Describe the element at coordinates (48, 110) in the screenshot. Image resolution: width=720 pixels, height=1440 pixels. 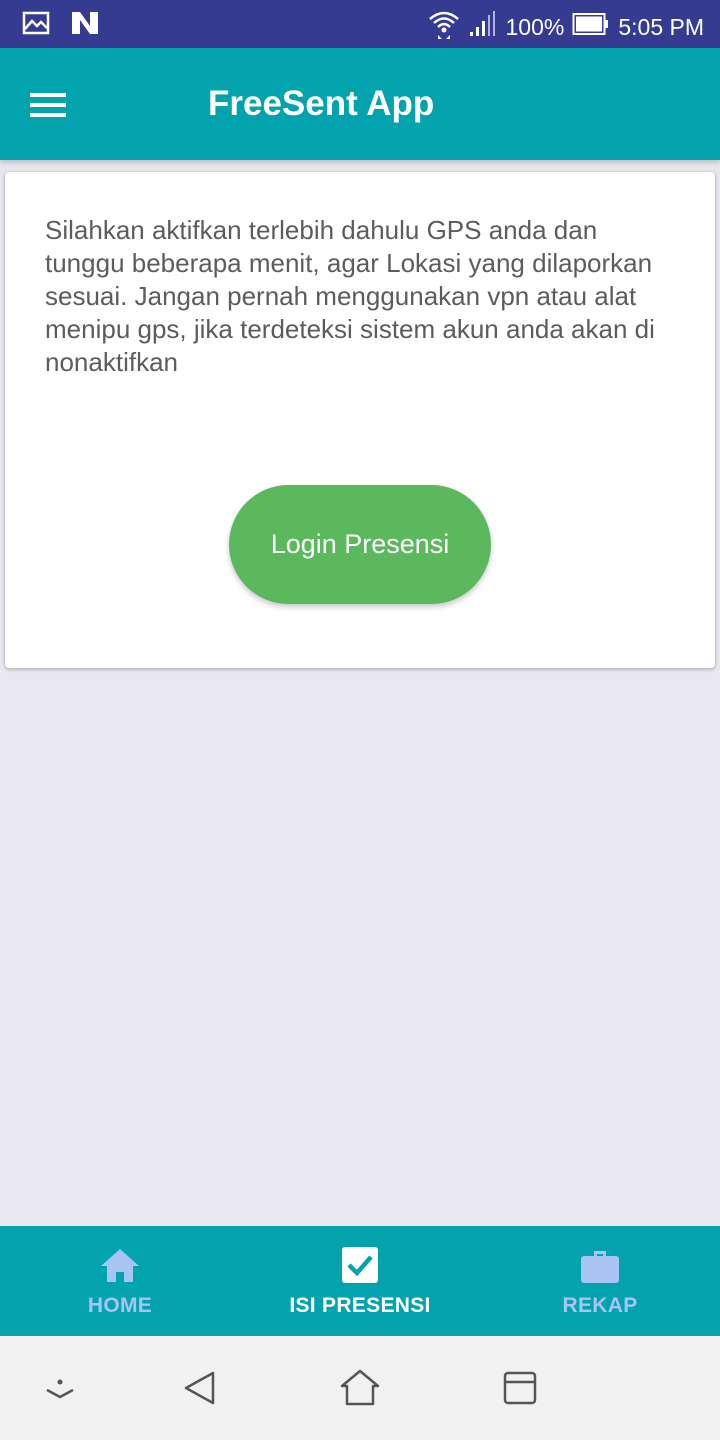
I see `hamburger-menu-icon` at that location.